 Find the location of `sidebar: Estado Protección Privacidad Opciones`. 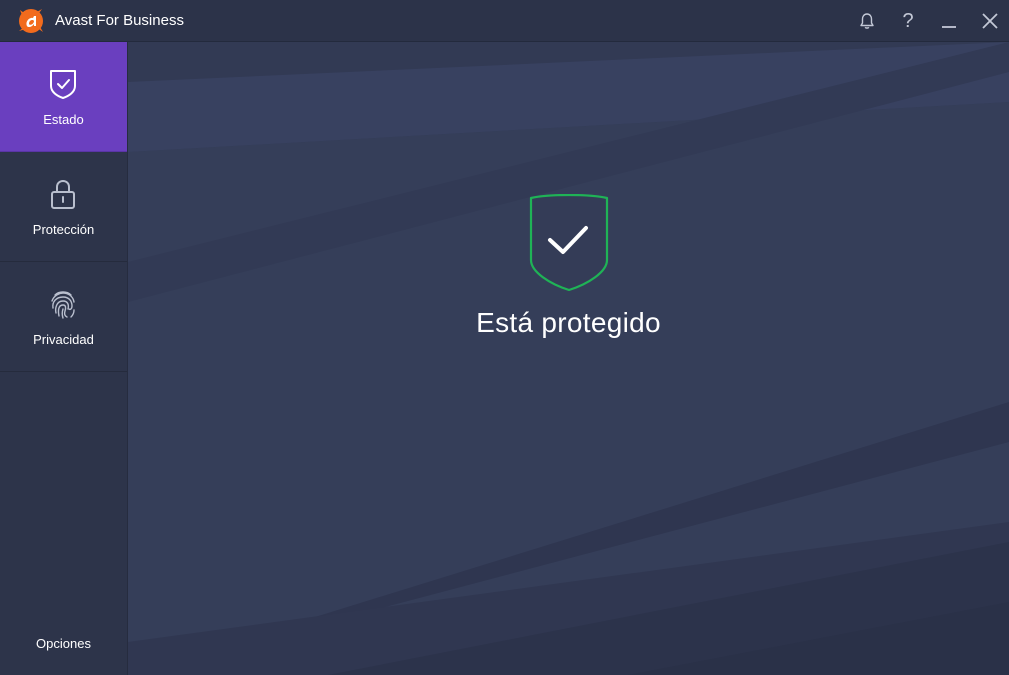

sidebar: Estado Protección Privacidad Opciones is located at coordinates (64, 358).